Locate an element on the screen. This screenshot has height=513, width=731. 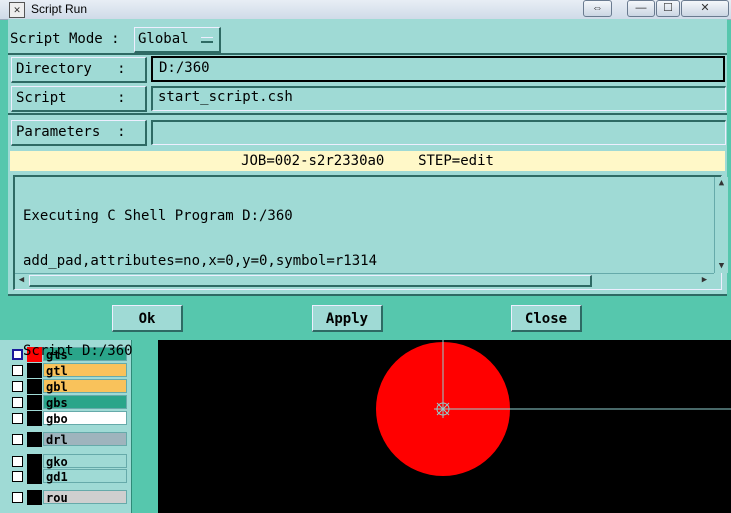
dropdown-indicator-icon is located at coordinates (207, 40).